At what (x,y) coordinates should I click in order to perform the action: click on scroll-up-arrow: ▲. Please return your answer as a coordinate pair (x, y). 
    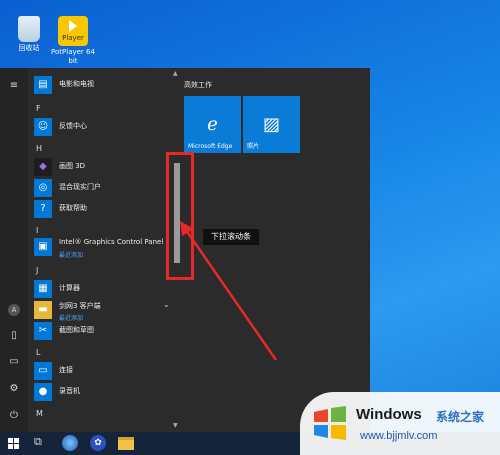
    Looking at the image, I should click on (175, 73).